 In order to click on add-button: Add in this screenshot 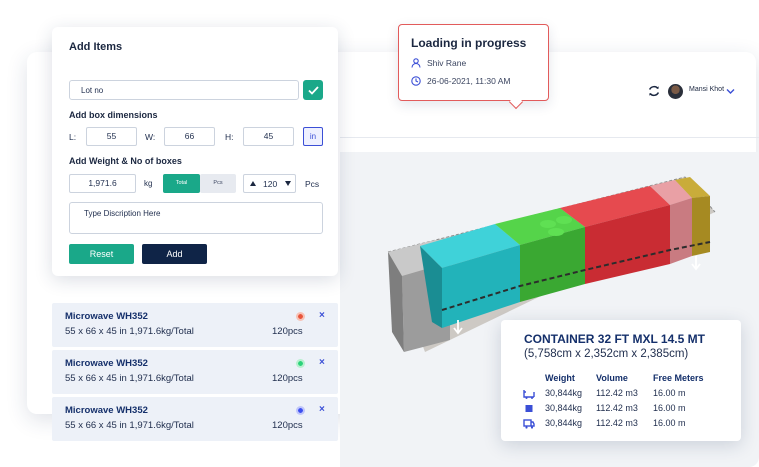, I will do `click(174, 254)`.